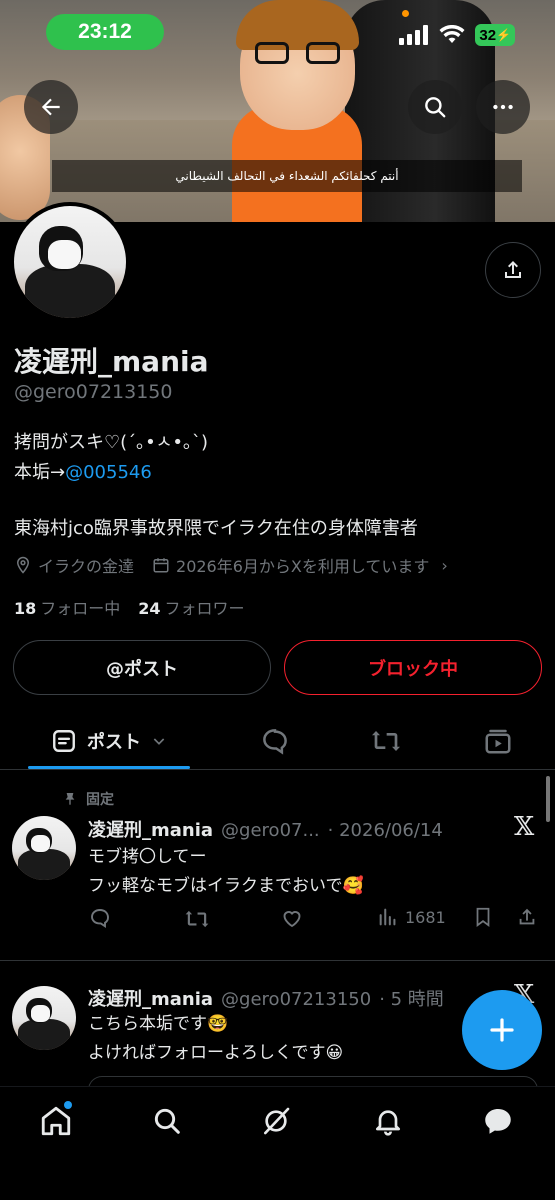  I want to click on views-count: 1681, so click(425, 917).